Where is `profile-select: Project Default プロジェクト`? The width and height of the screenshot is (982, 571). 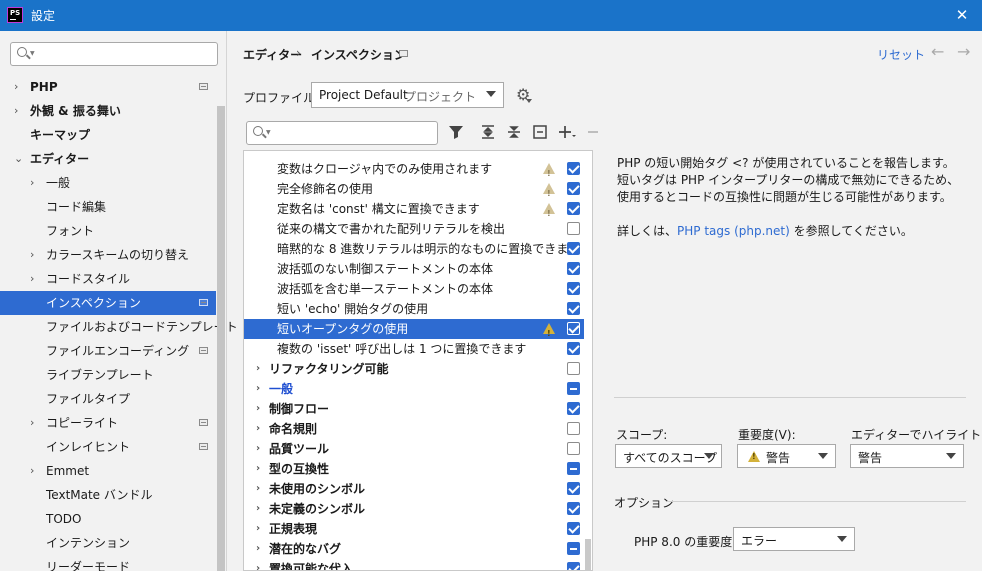 profile-select: Project Default プロジェクト is located at coordinates (407, 95).